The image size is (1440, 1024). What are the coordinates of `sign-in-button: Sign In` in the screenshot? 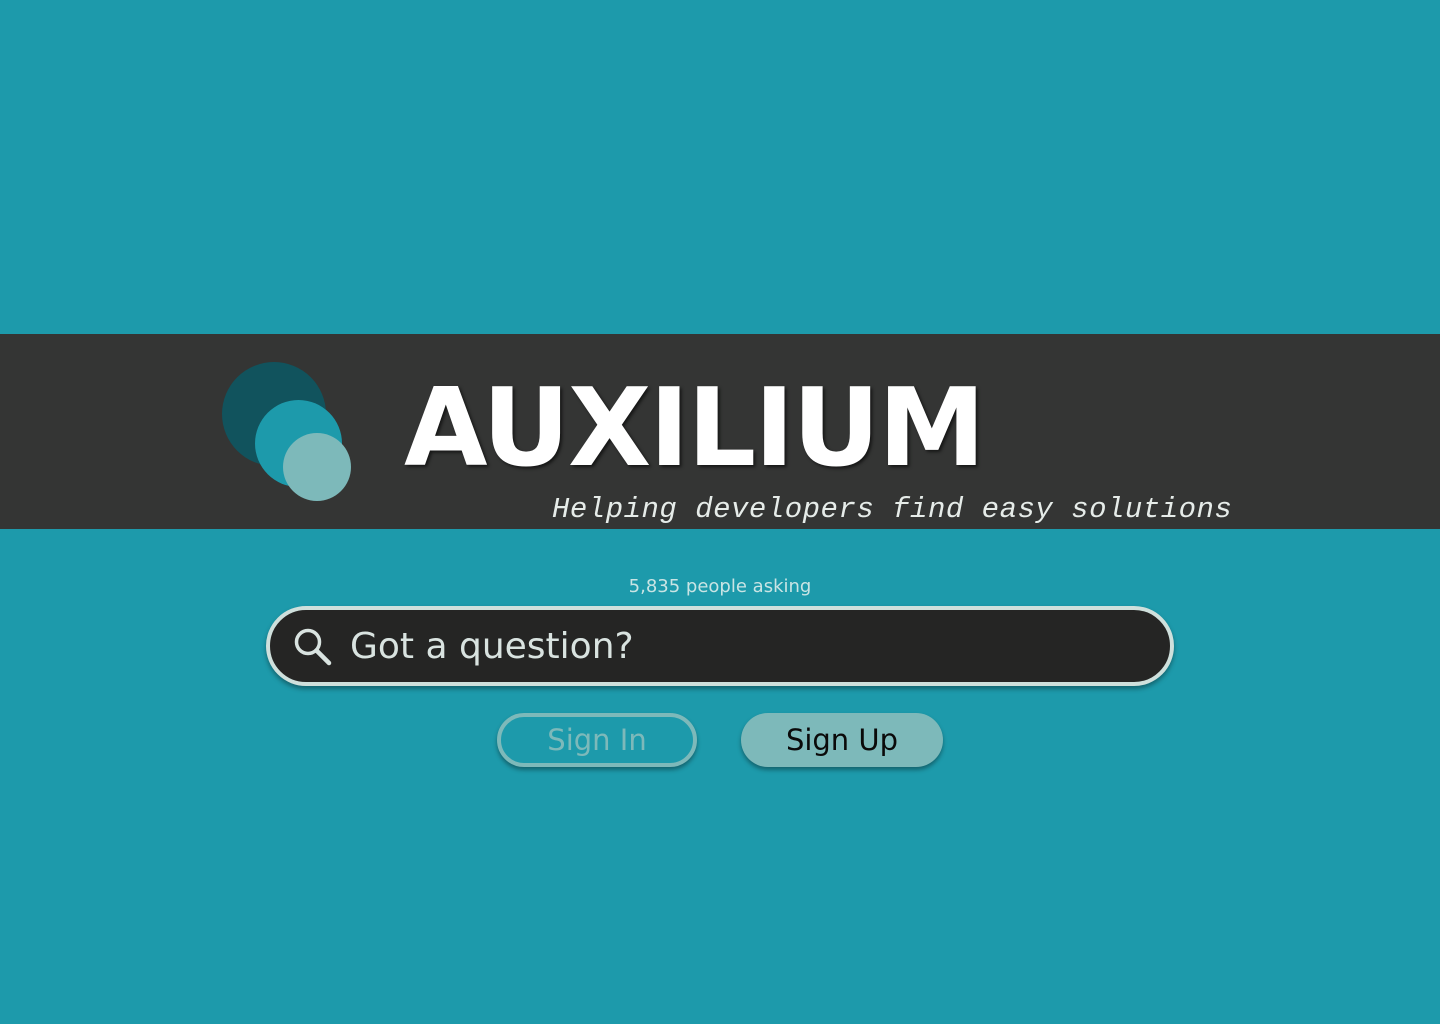 It's located at (597, 740).